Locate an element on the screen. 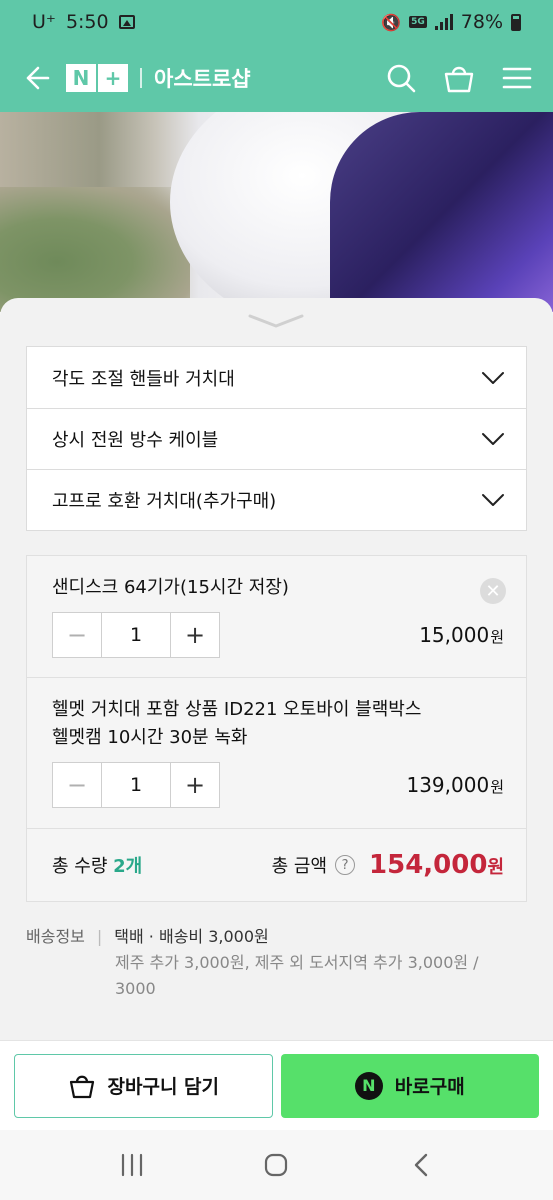 This screenshot has height=1200, width=553. mute-icon: 🔇 is located at coordinates (391, 22).